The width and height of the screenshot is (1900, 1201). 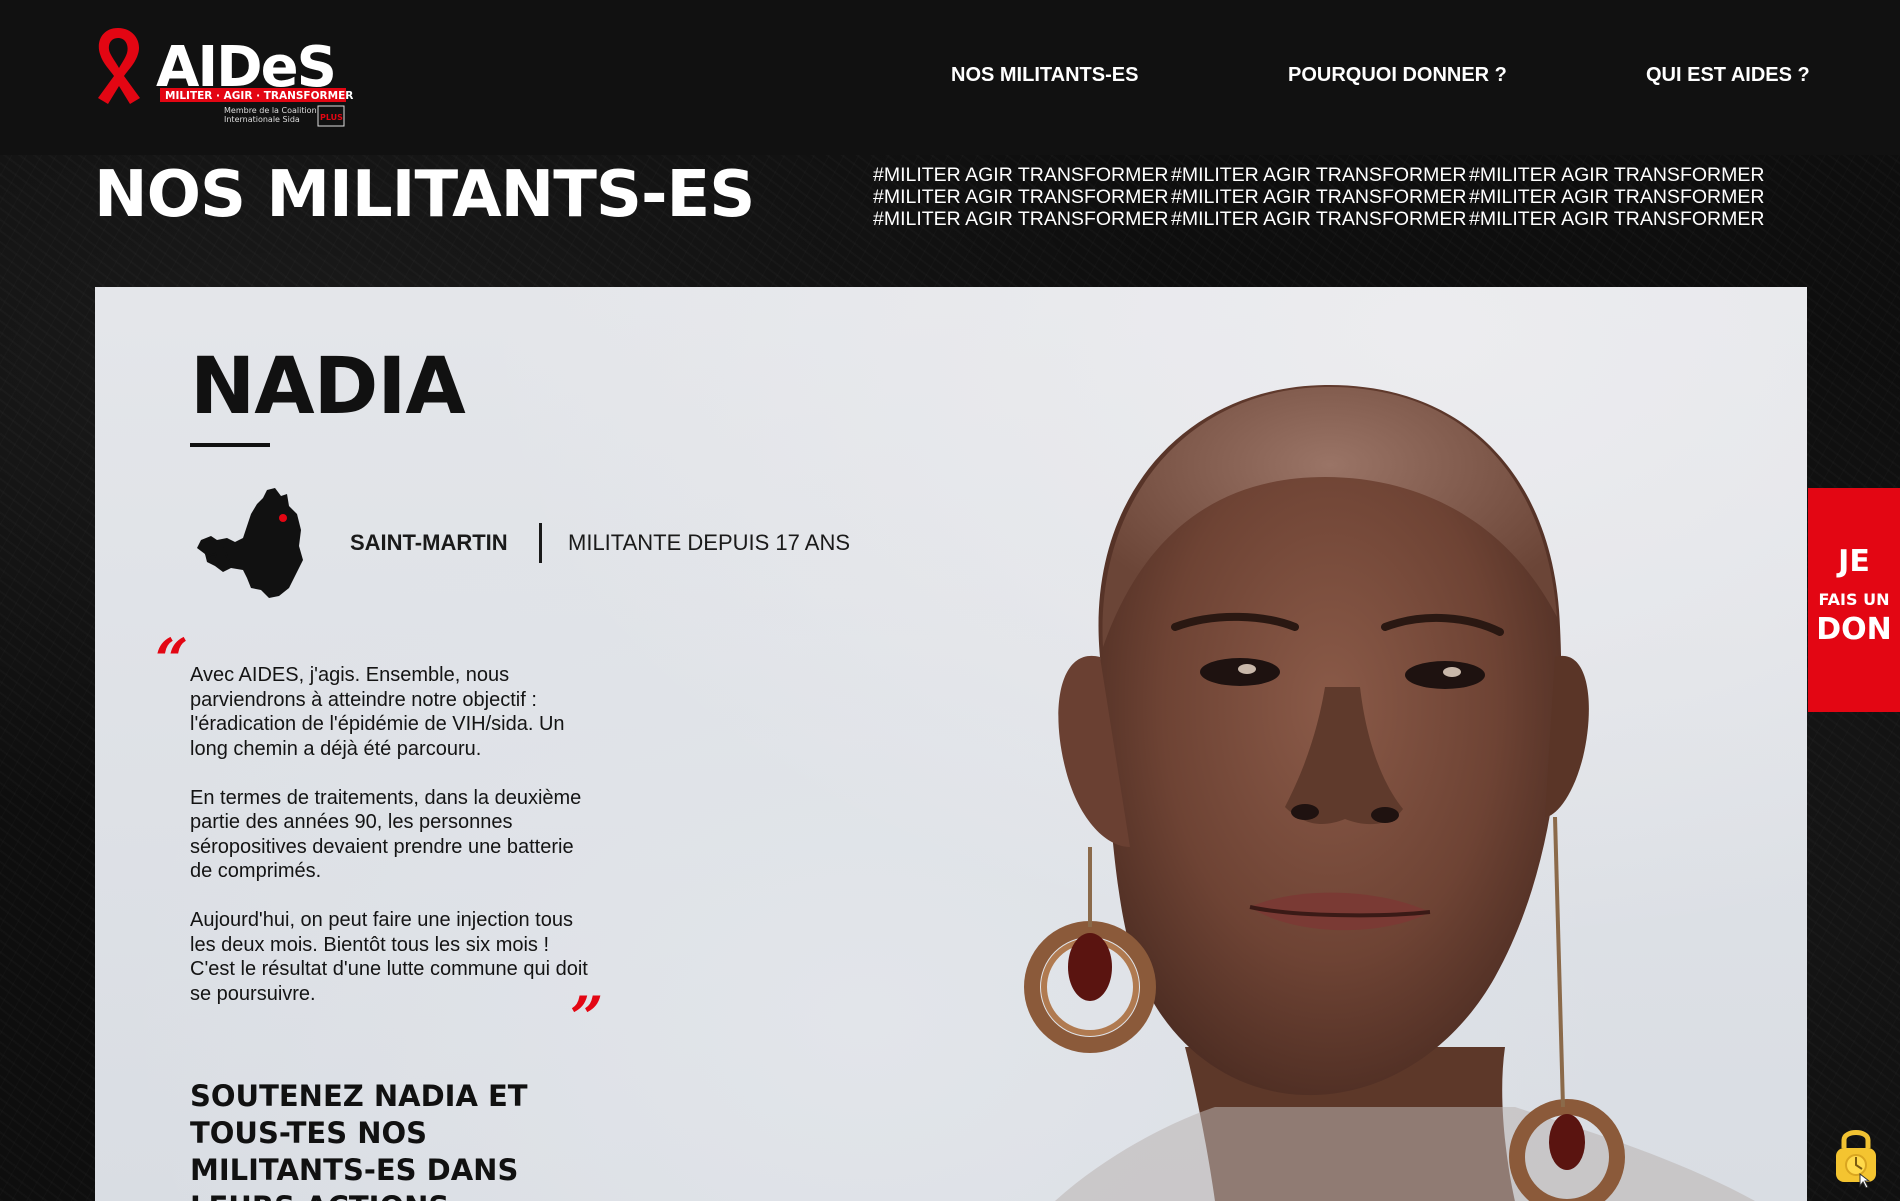 I want to click on name-underline, so click(x=230, y=445).